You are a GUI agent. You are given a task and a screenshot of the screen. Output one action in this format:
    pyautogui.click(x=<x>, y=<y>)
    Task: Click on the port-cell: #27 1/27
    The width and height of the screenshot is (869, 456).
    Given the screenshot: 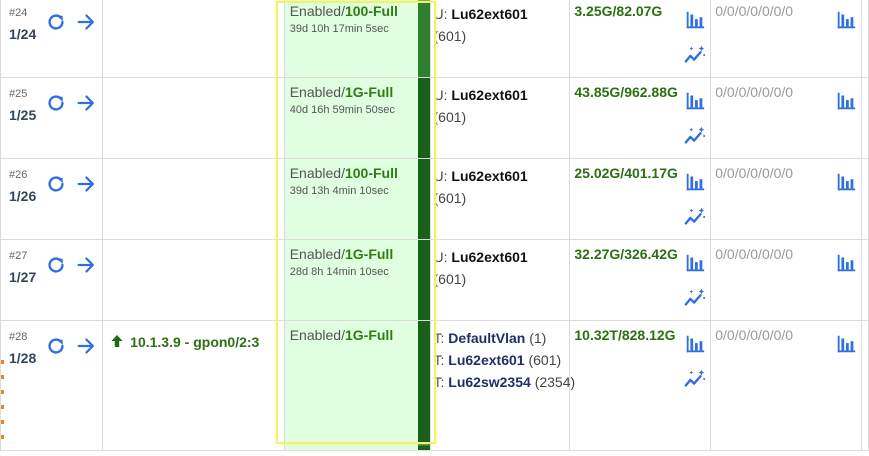 What is the action you would take?
    pyautogui.click(x=52, y=280)
    